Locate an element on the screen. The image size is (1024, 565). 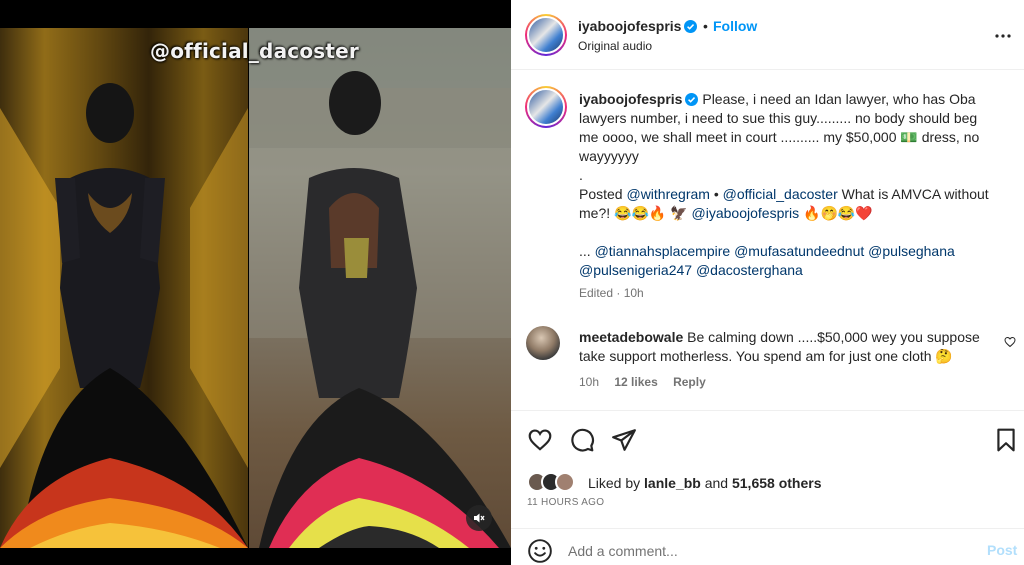
liked-others: 51,658 others is located at coordinates (777, 483).